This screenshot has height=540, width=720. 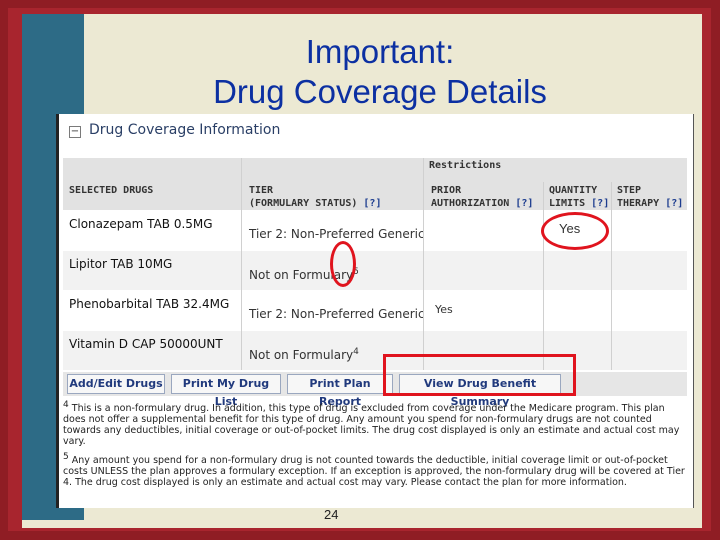 I want to click on panel-header: − Drug Coverage Information, so click(x=174, y=130).